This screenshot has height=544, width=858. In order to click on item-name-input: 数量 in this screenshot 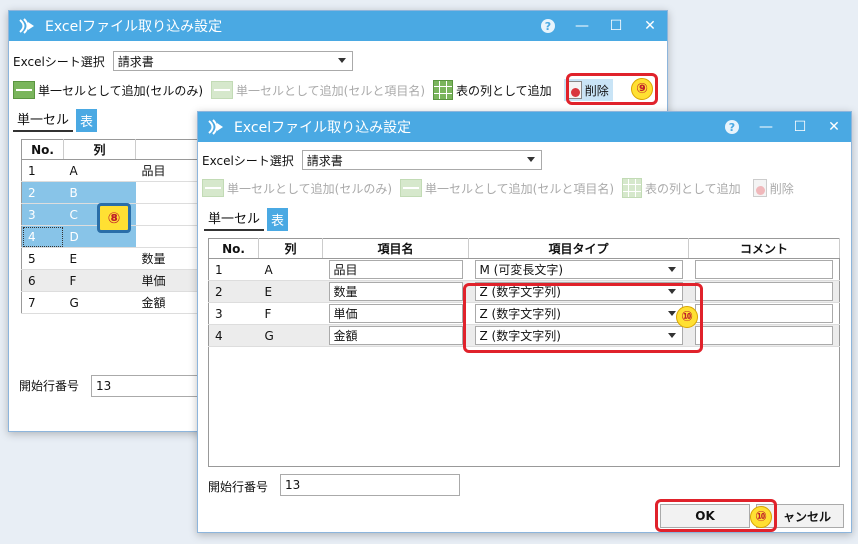, I will do `click(395, 291)`.